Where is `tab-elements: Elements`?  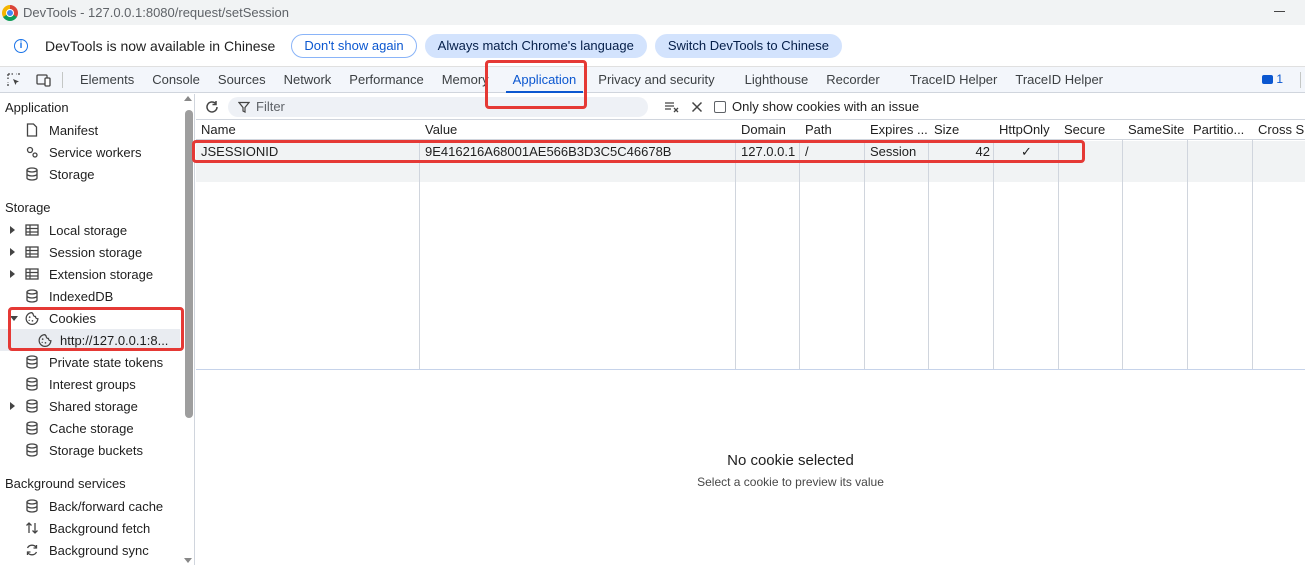 tab-elements: Elements is located at coordinates (107, 80).